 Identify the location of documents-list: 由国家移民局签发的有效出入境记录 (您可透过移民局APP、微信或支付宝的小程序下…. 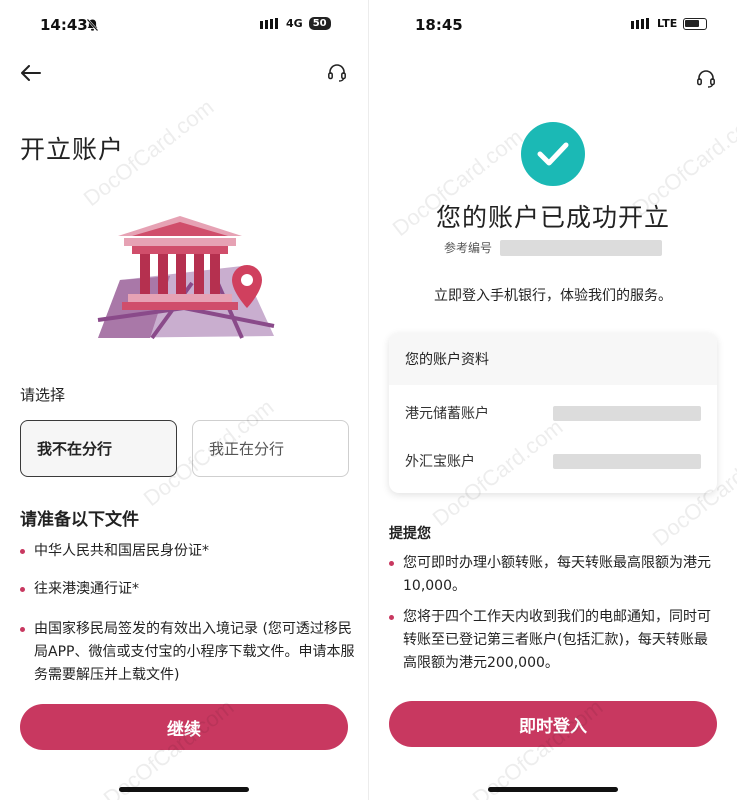
(187, 652).